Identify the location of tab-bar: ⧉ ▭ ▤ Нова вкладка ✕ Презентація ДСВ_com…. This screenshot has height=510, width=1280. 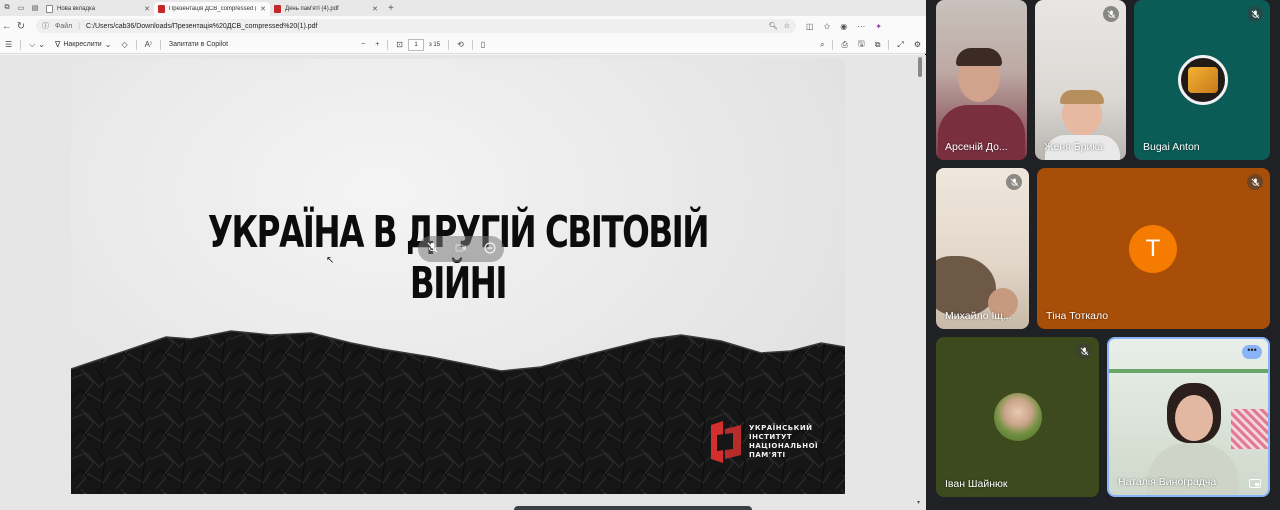
(463, 8).